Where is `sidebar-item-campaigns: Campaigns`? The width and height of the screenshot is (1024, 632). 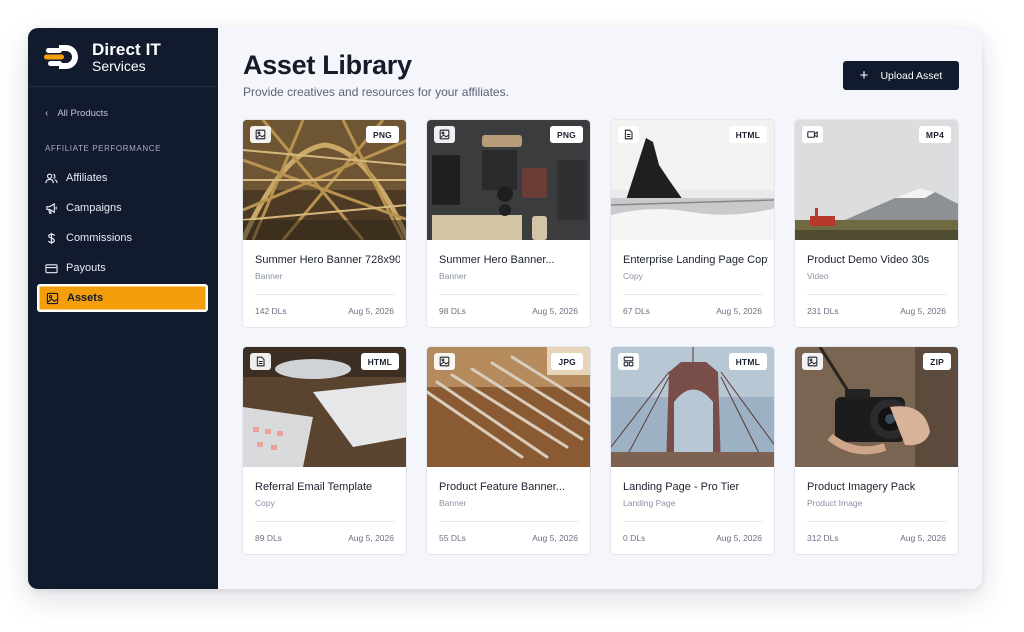
sidebar-item-campaigns: Campaigns is located at coordinates (122, 208).